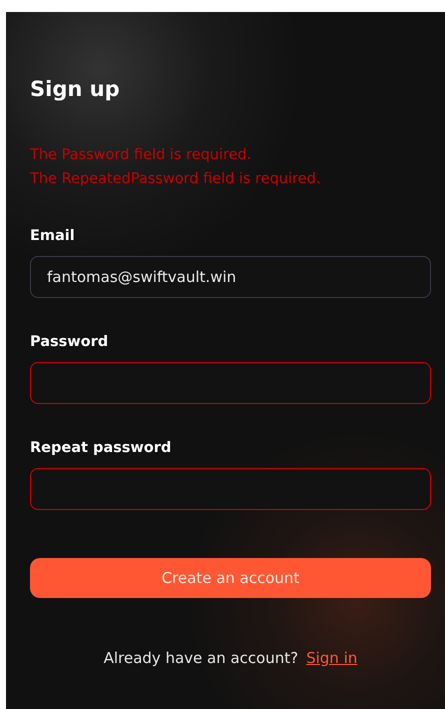 The height and width of the screenshot is (709, 445). What do you see at coordinates (75, 89) in the screenshot?
I see `page-title: Sign up` at bounding box center [75, 89].